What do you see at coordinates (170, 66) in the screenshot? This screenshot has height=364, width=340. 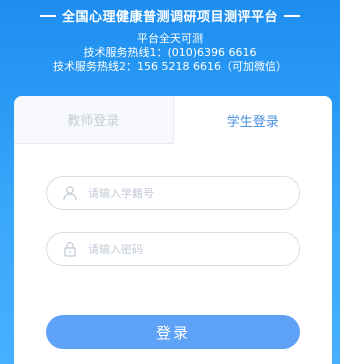 I see `hotline-2-text: 技术服务热线2：156 5218 6616（可加微信）` at bounding box center [170, 66].